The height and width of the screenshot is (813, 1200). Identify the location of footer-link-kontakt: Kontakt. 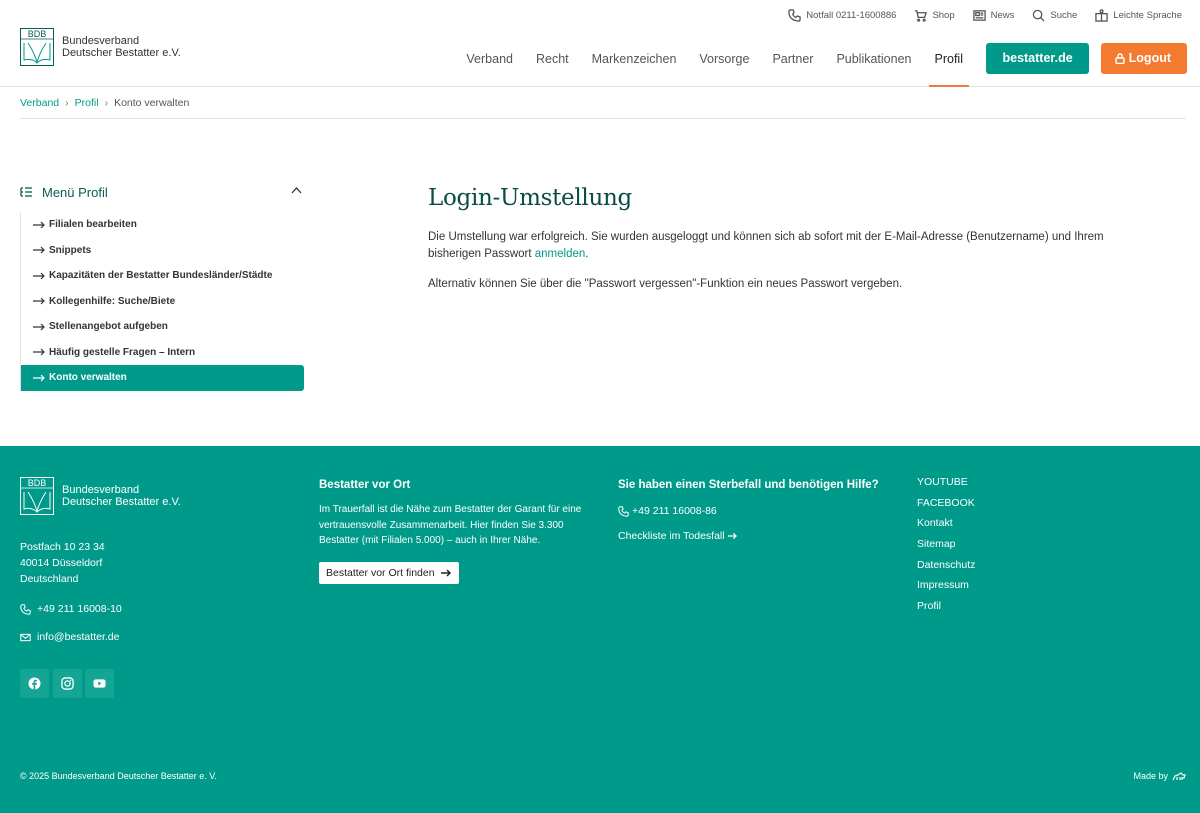
(946, 526).